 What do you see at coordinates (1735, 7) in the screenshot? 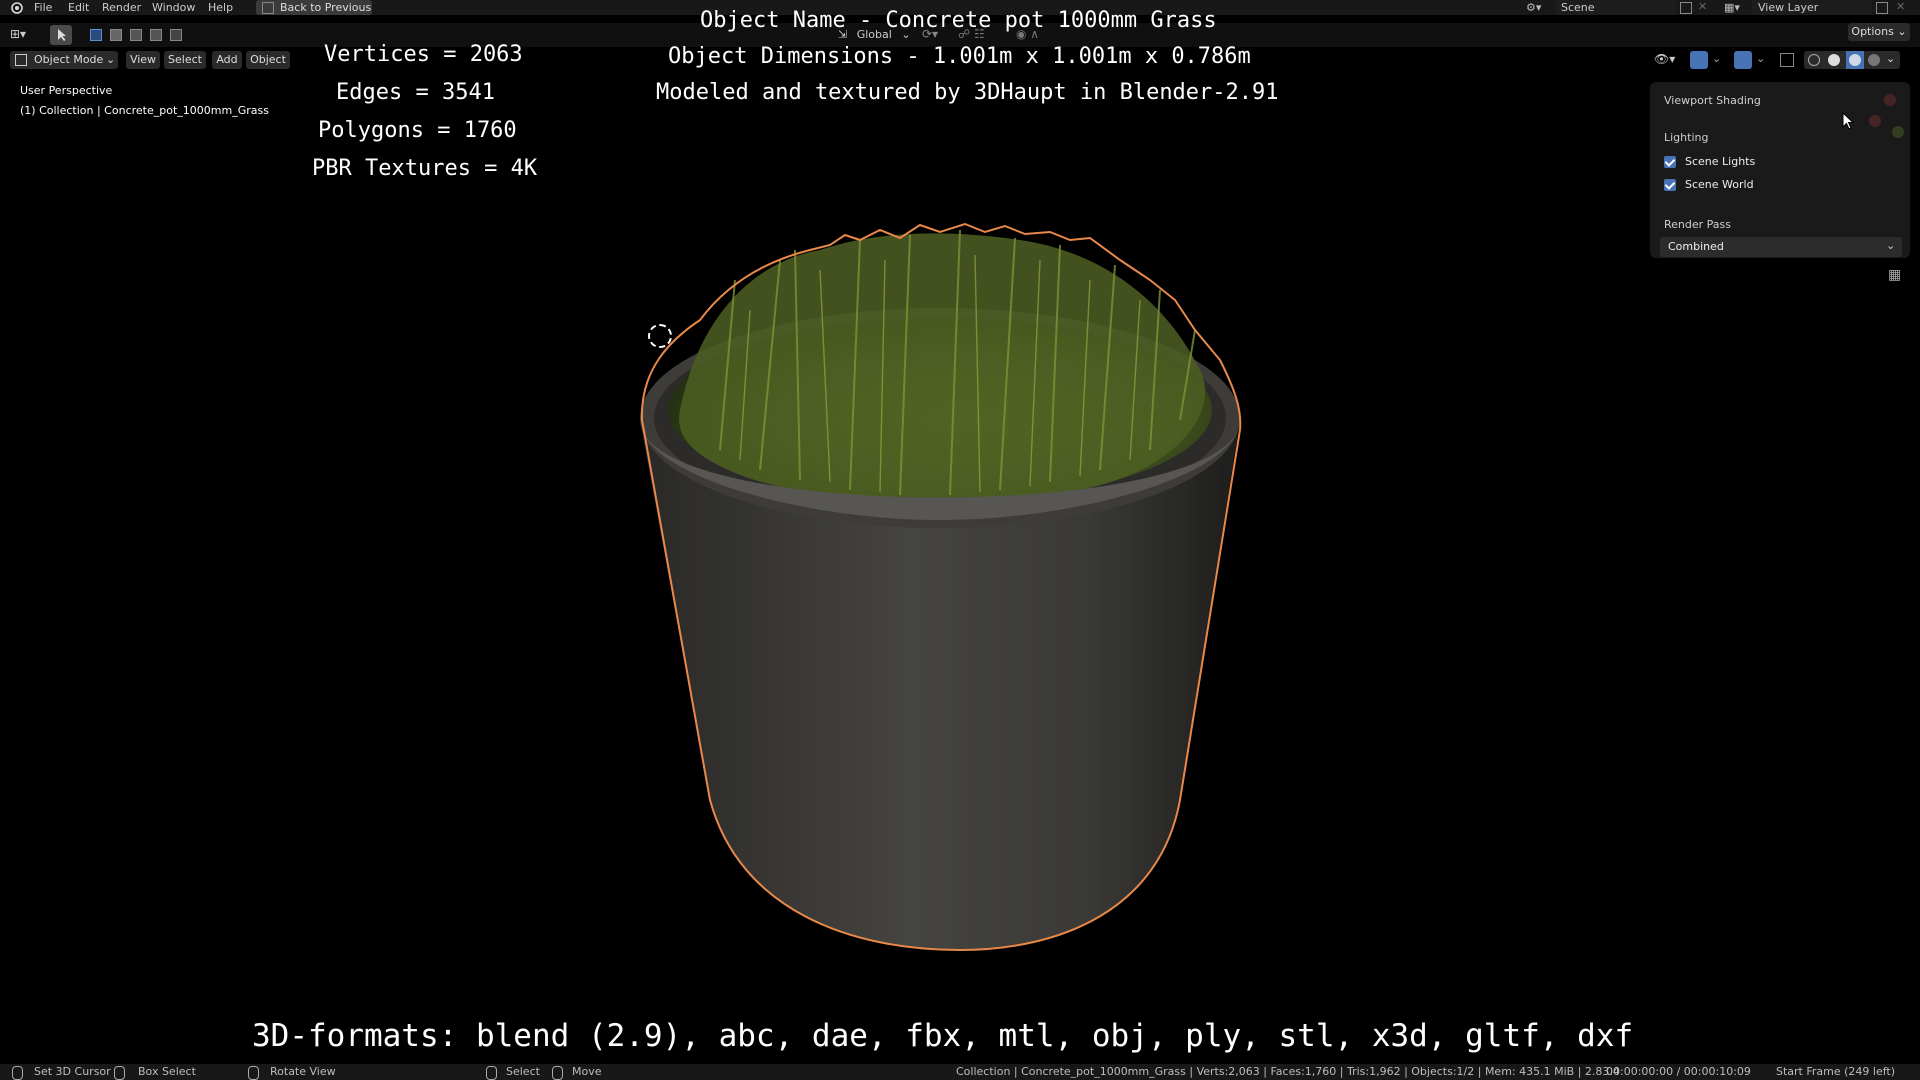
I see `view-layer-icon: ▦▾` at bounding box center [1735, 7].